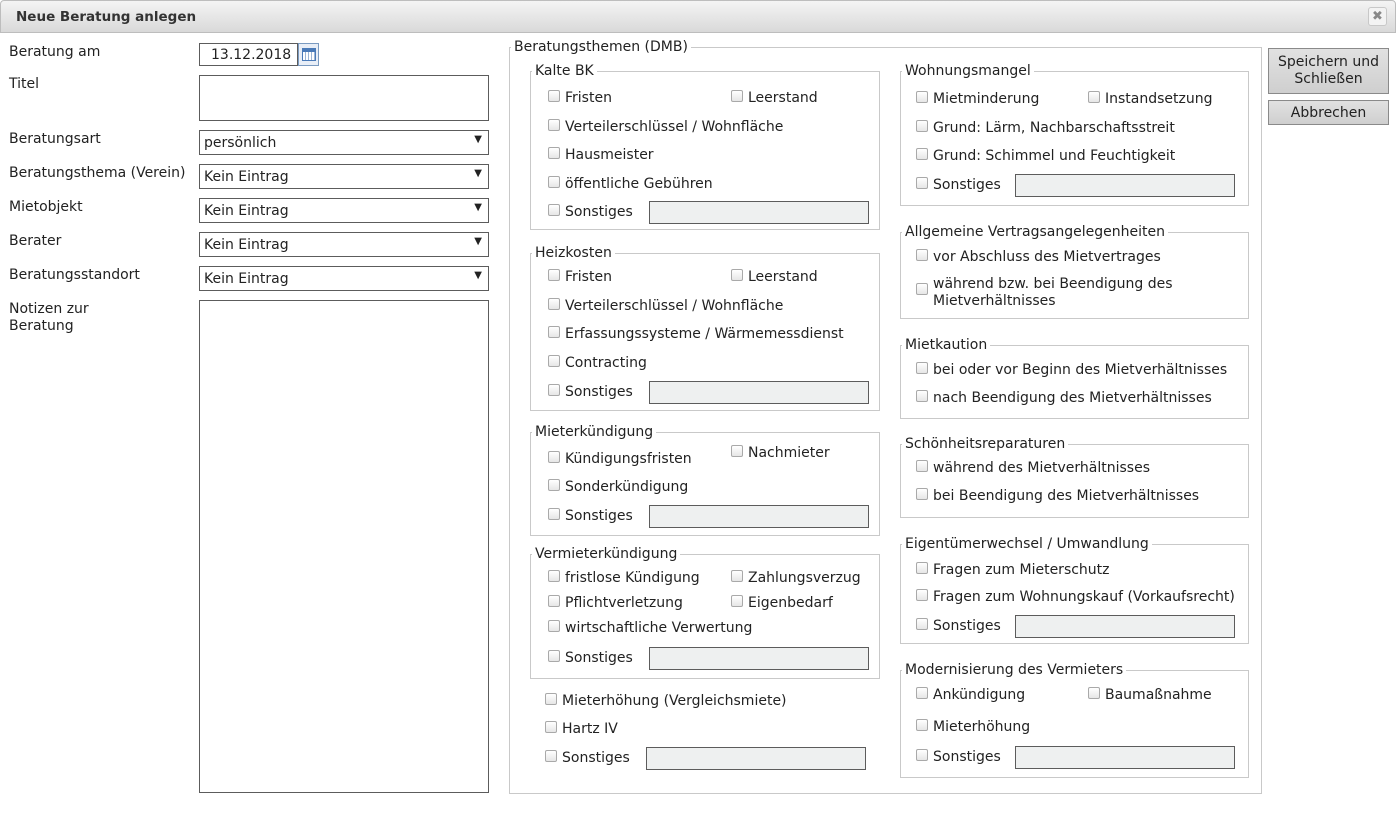  Describe the element at coordinates (55, 139) in the screenshot. I see `art-label: Beratungsart` at that location.